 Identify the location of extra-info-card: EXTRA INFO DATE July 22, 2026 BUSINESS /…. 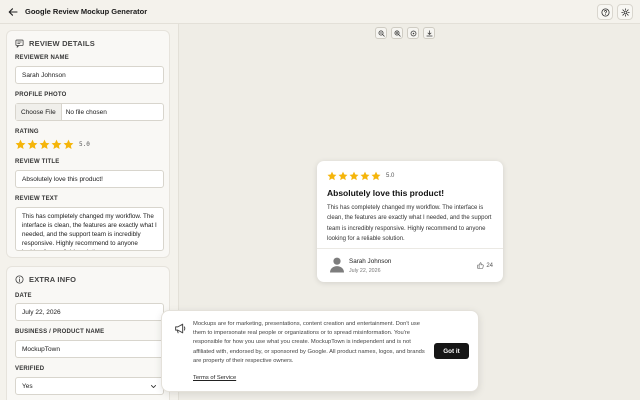
(88, 333).